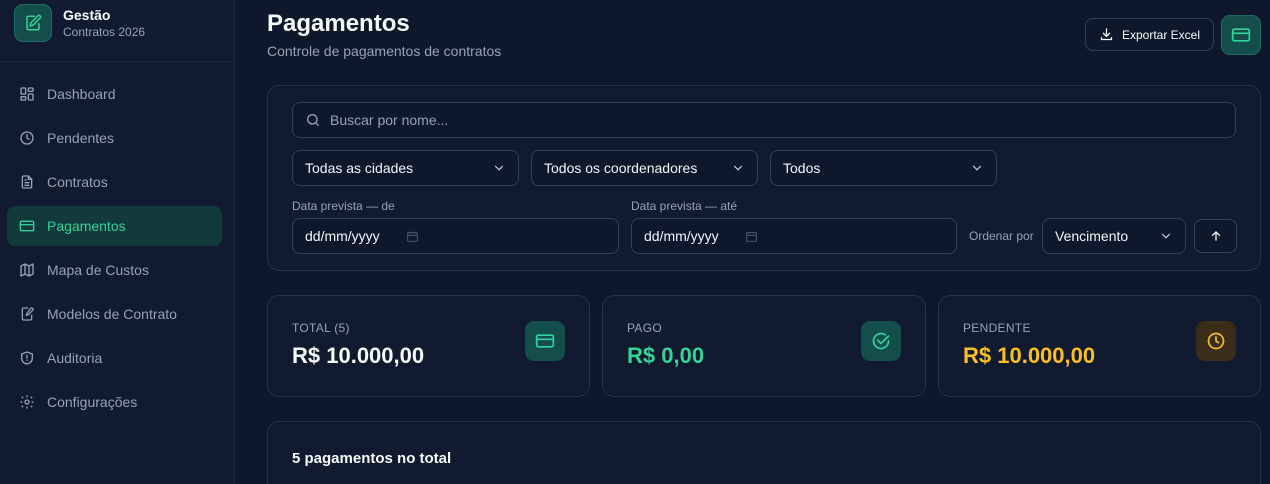  I want to click on sidebar-item-pendentes: Pendentes, so click(114, 138).